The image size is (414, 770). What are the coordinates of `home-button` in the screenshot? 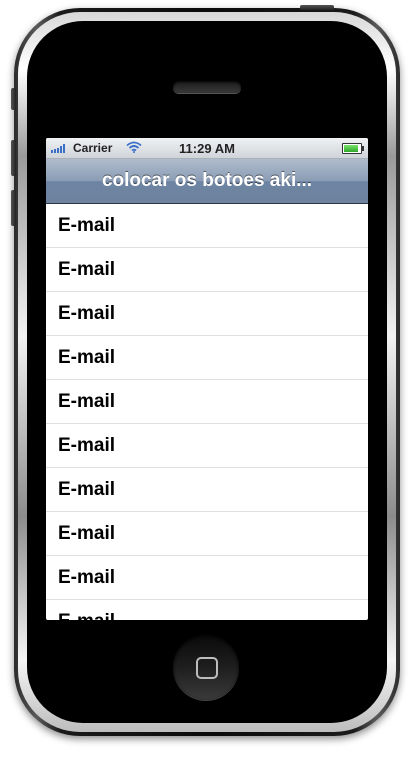 It's located at (206, 667).